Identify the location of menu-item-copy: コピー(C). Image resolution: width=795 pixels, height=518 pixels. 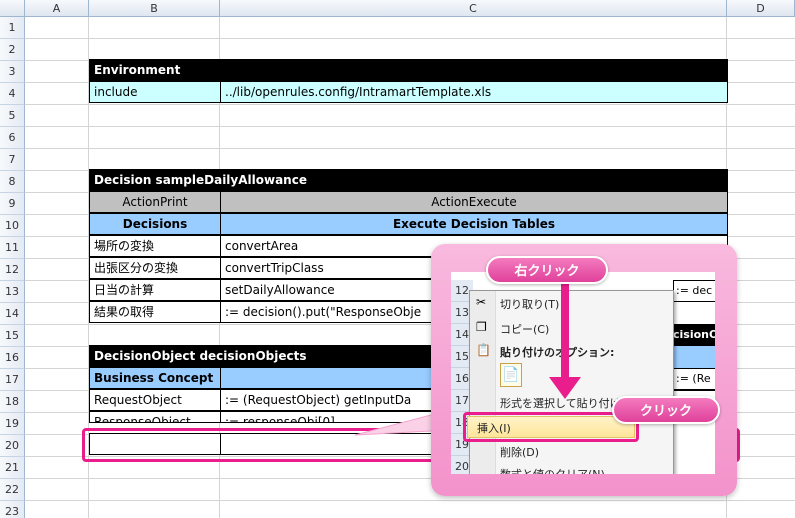
(524, 329).